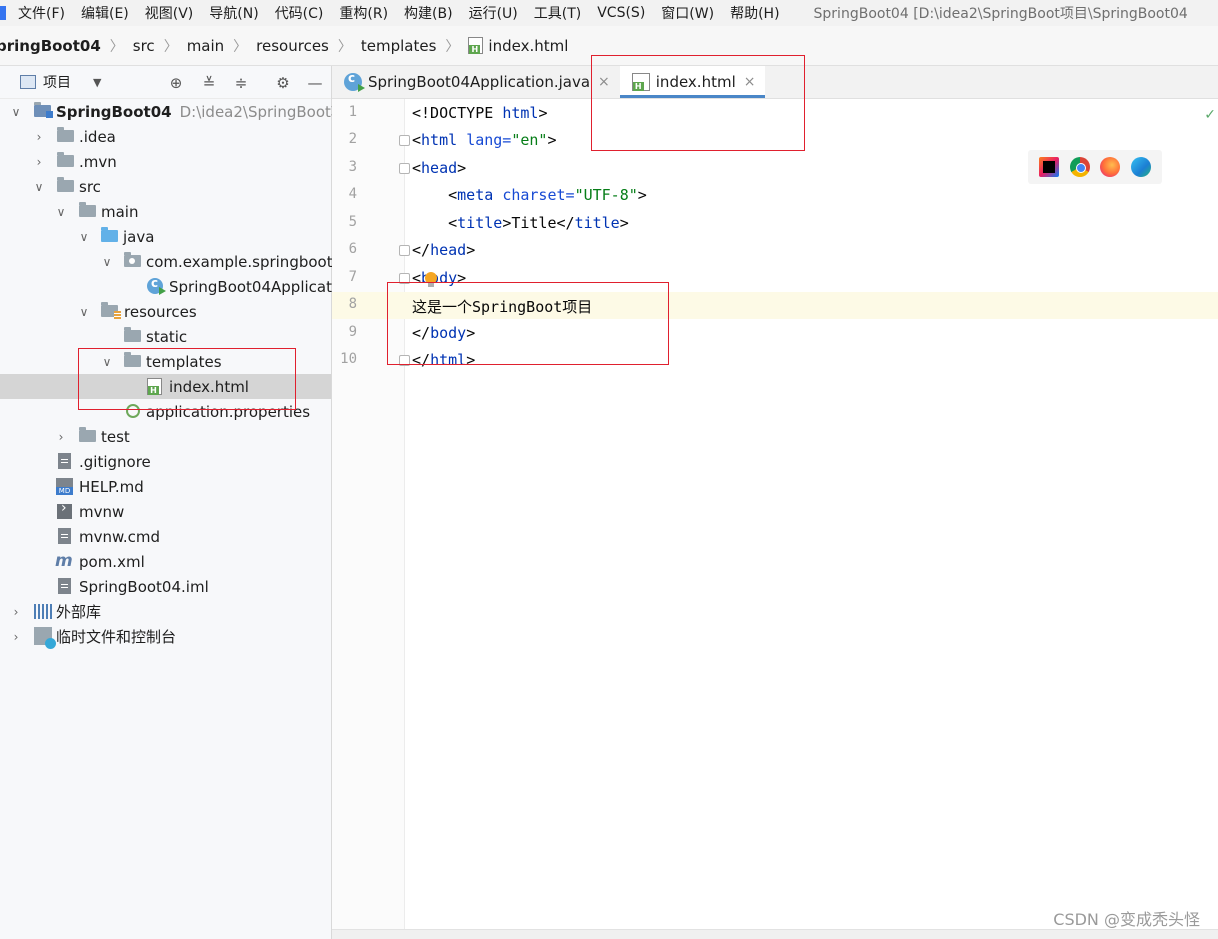 The height and width of the screenshot is (939, 1218). I want to click on tree-item-mvn: › .mvn, so click(165, 161).